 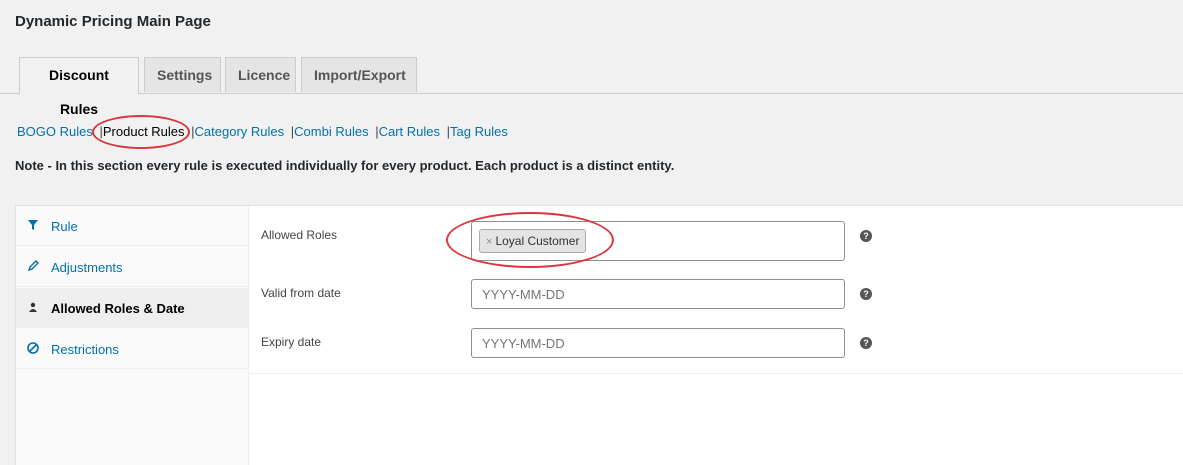 What do you see at coordinates (301, 293) in the screenshot?
I see `valid-from-label: Valid from date` at bounding box center [301, 293].